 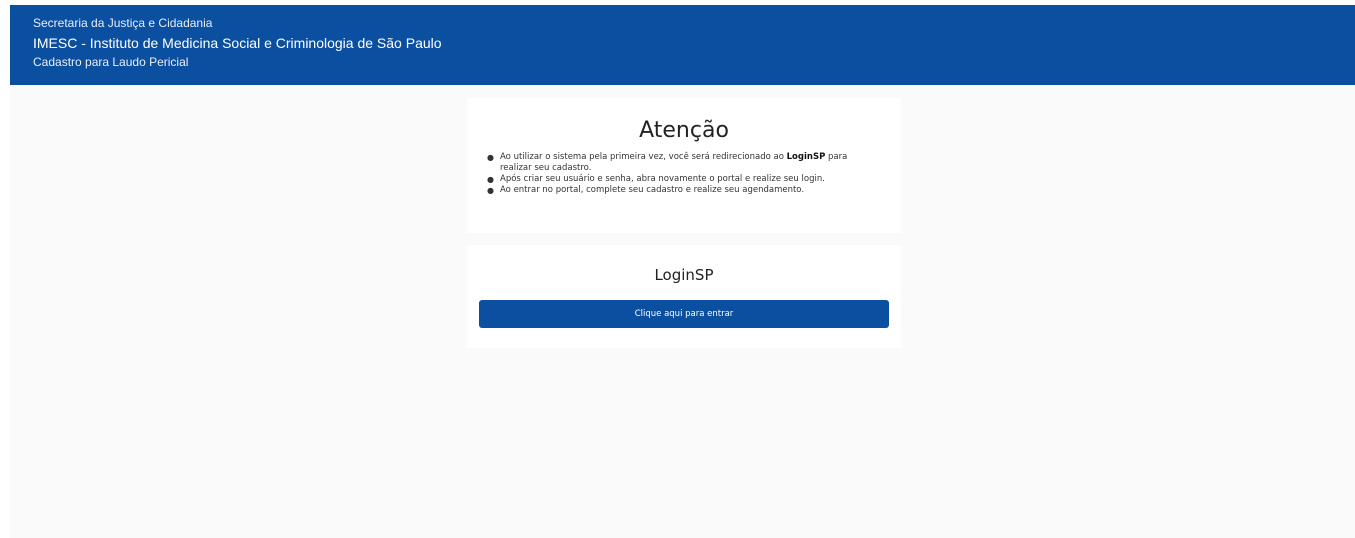 I want to click on login-title: LoginSP, so click(x=684, y=275).